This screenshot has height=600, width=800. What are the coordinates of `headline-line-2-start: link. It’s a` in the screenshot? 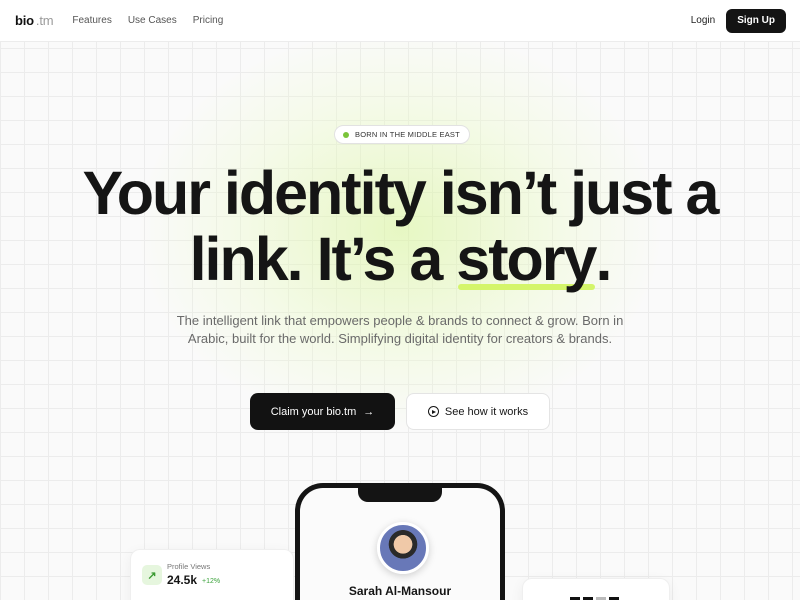 It's located at (323, 259).